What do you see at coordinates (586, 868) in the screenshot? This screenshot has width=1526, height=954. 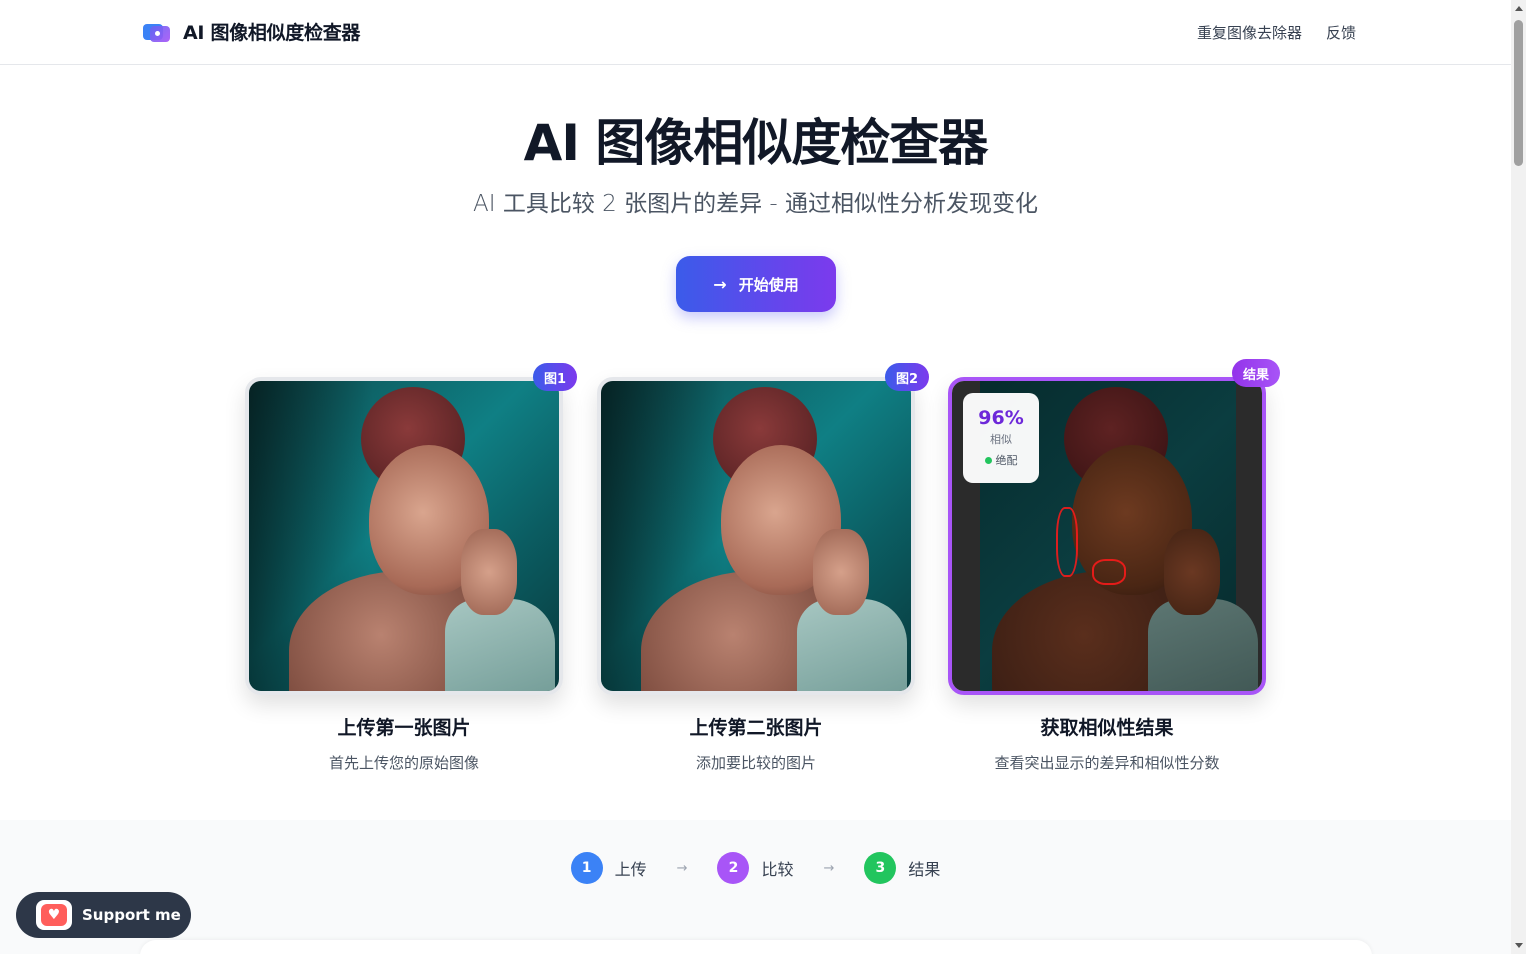 I see `step-1-number: 1` at bounding box center [586, 868].